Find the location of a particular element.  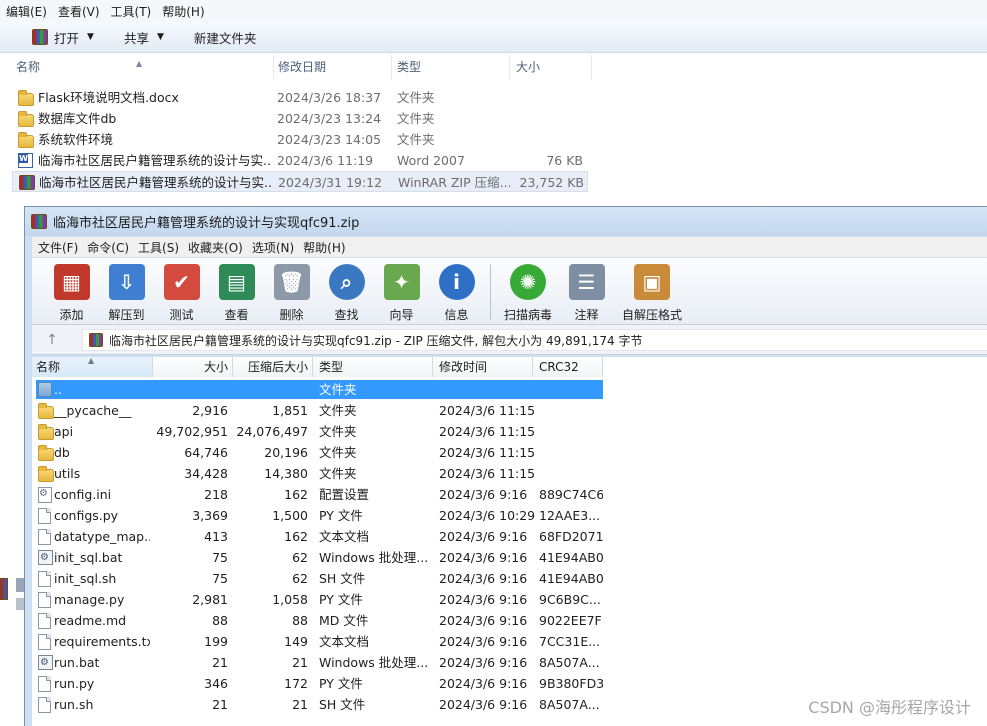

entry-packed-size: 21 is located at coordinates (300, 704).